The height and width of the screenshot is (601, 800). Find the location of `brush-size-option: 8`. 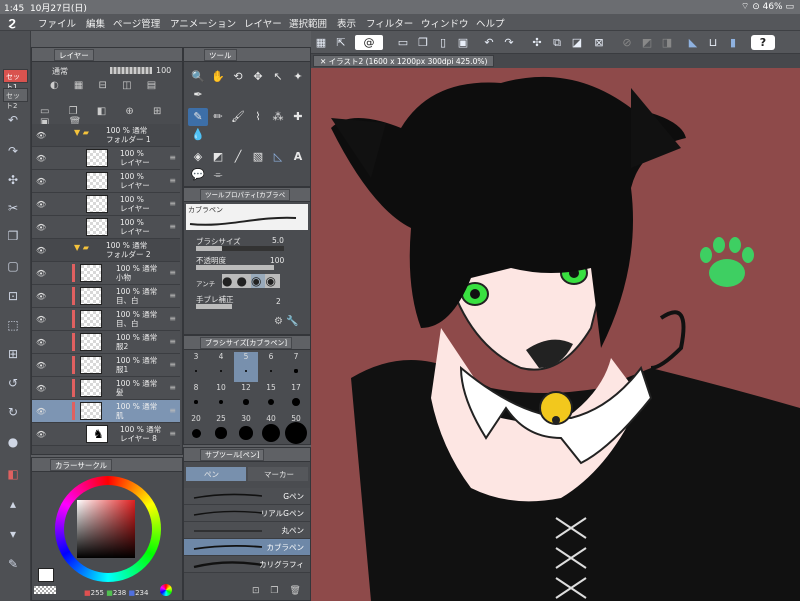

brush-size-option: 8 is located at coordinates (196, 398).